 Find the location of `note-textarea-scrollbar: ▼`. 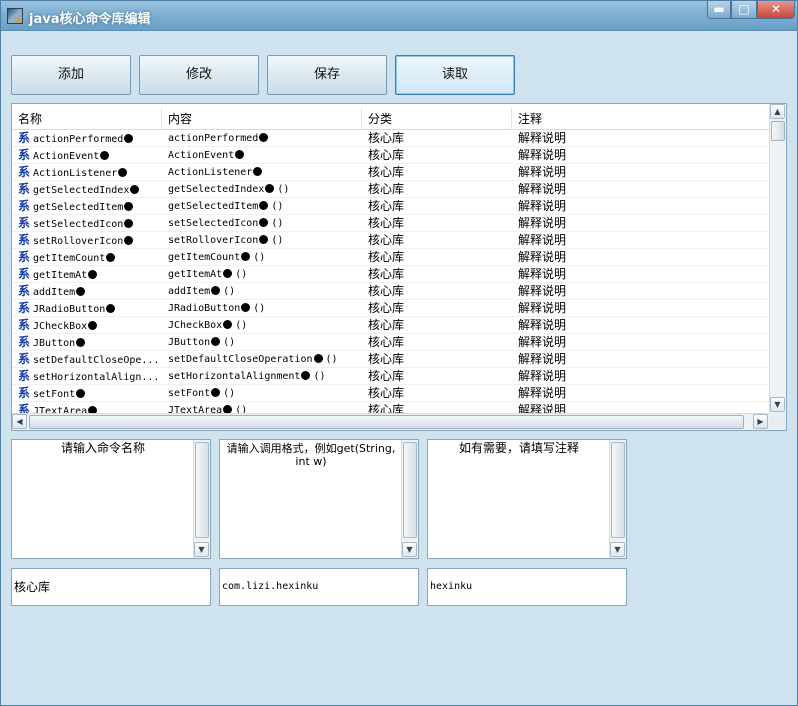

note-textarea-scrollbar: ▼ is located at coordinates (617, 499).